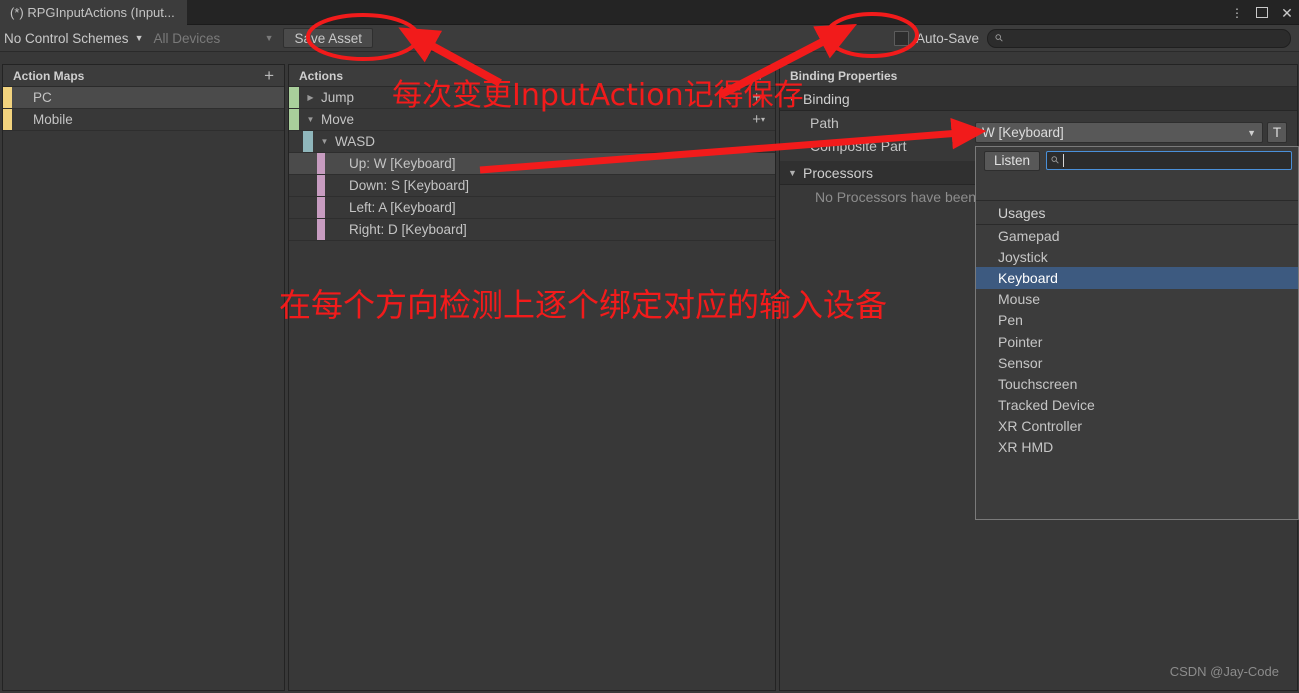 The height and width of the screenshot is (693, 1299). Describe the element at coordinates (355, 141) in the screenshot. I see `action-tree-label: WASD` at that location.